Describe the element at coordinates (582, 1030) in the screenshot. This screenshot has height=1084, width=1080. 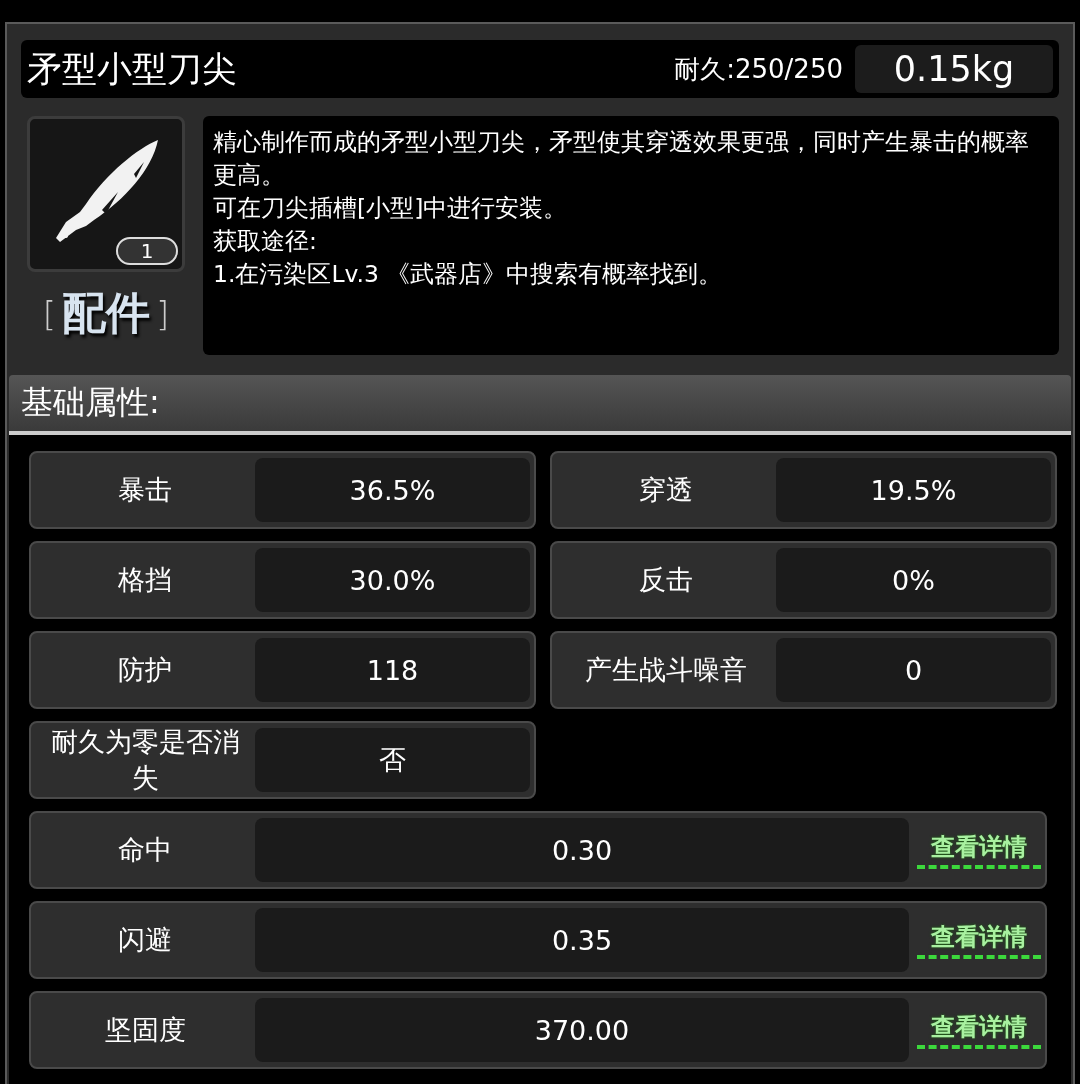
I see `stat-value: 370.00` at that location.